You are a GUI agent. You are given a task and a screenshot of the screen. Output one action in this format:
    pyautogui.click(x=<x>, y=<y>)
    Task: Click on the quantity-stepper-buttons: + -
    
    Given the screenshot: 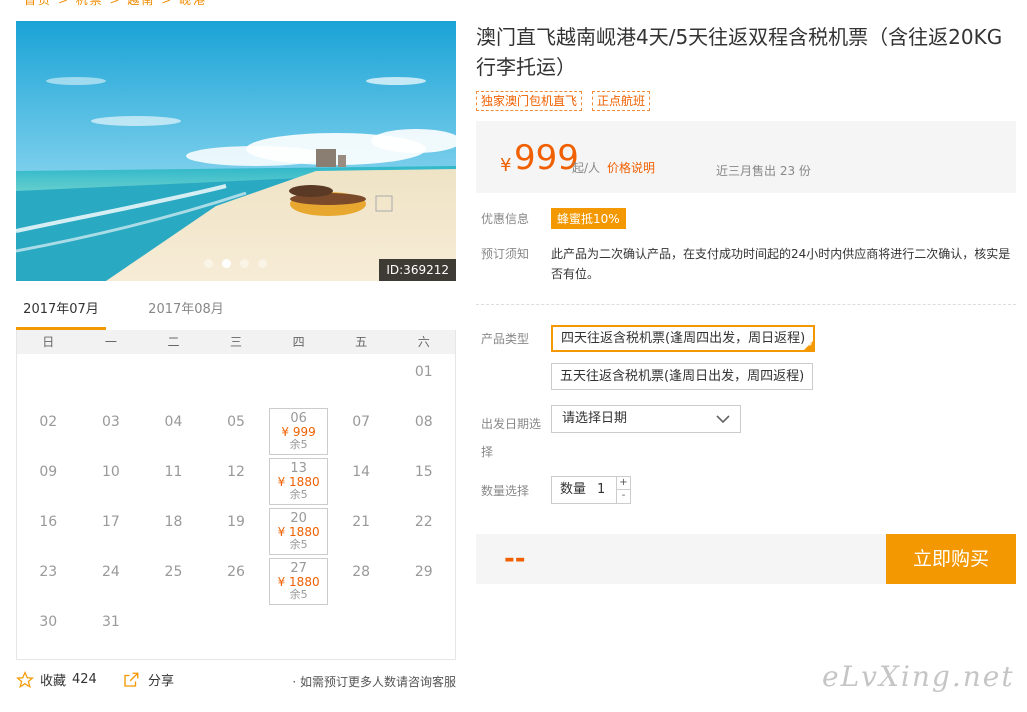 What is the action you would take?
    pyautogui.click(x=623, y=490)
    